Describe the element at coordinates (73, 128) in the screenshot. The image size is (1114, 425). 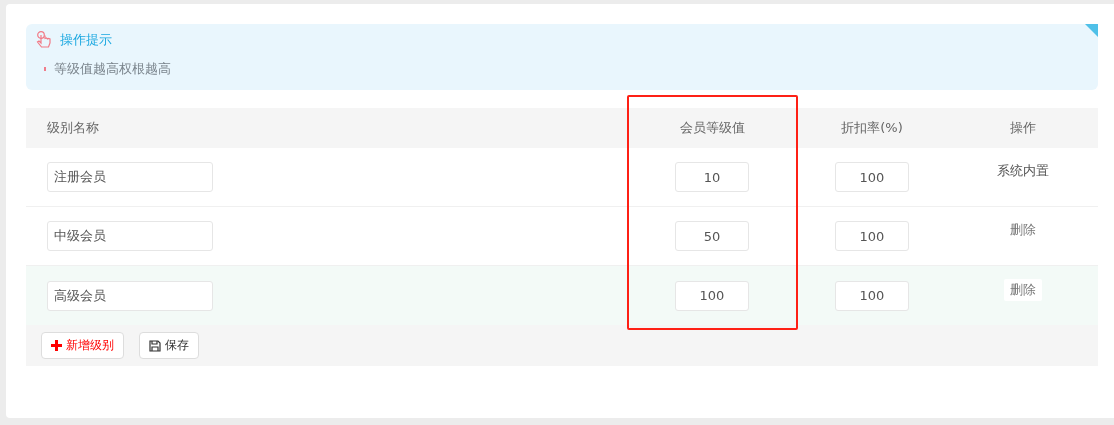
I see `column-header: 级别名称` at that location.